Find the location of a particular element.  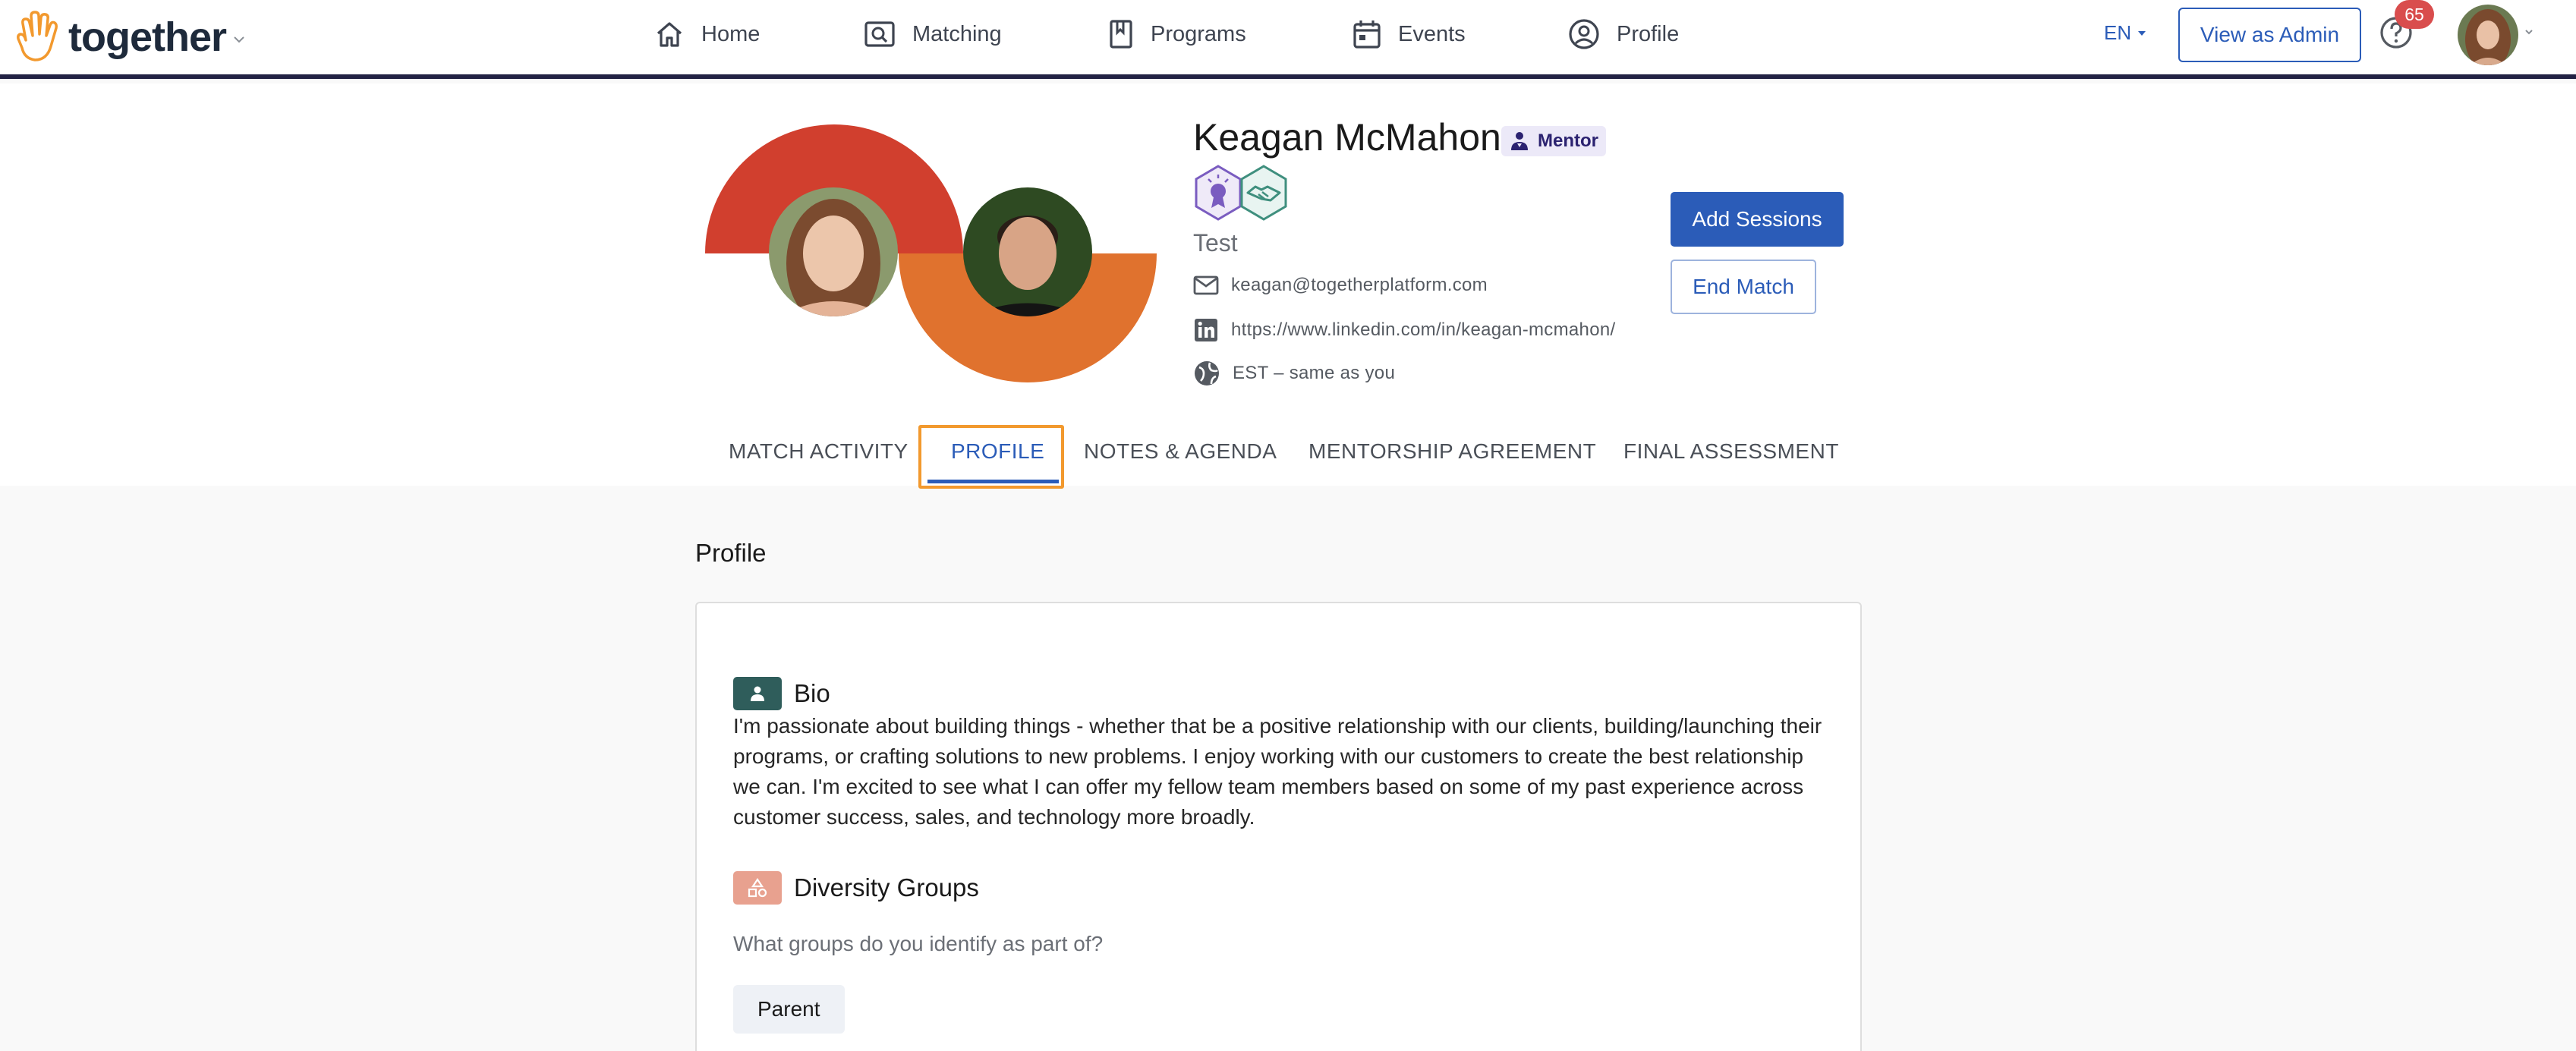

timezone-text: EST – same as you is located at coordinates (1314, 373).